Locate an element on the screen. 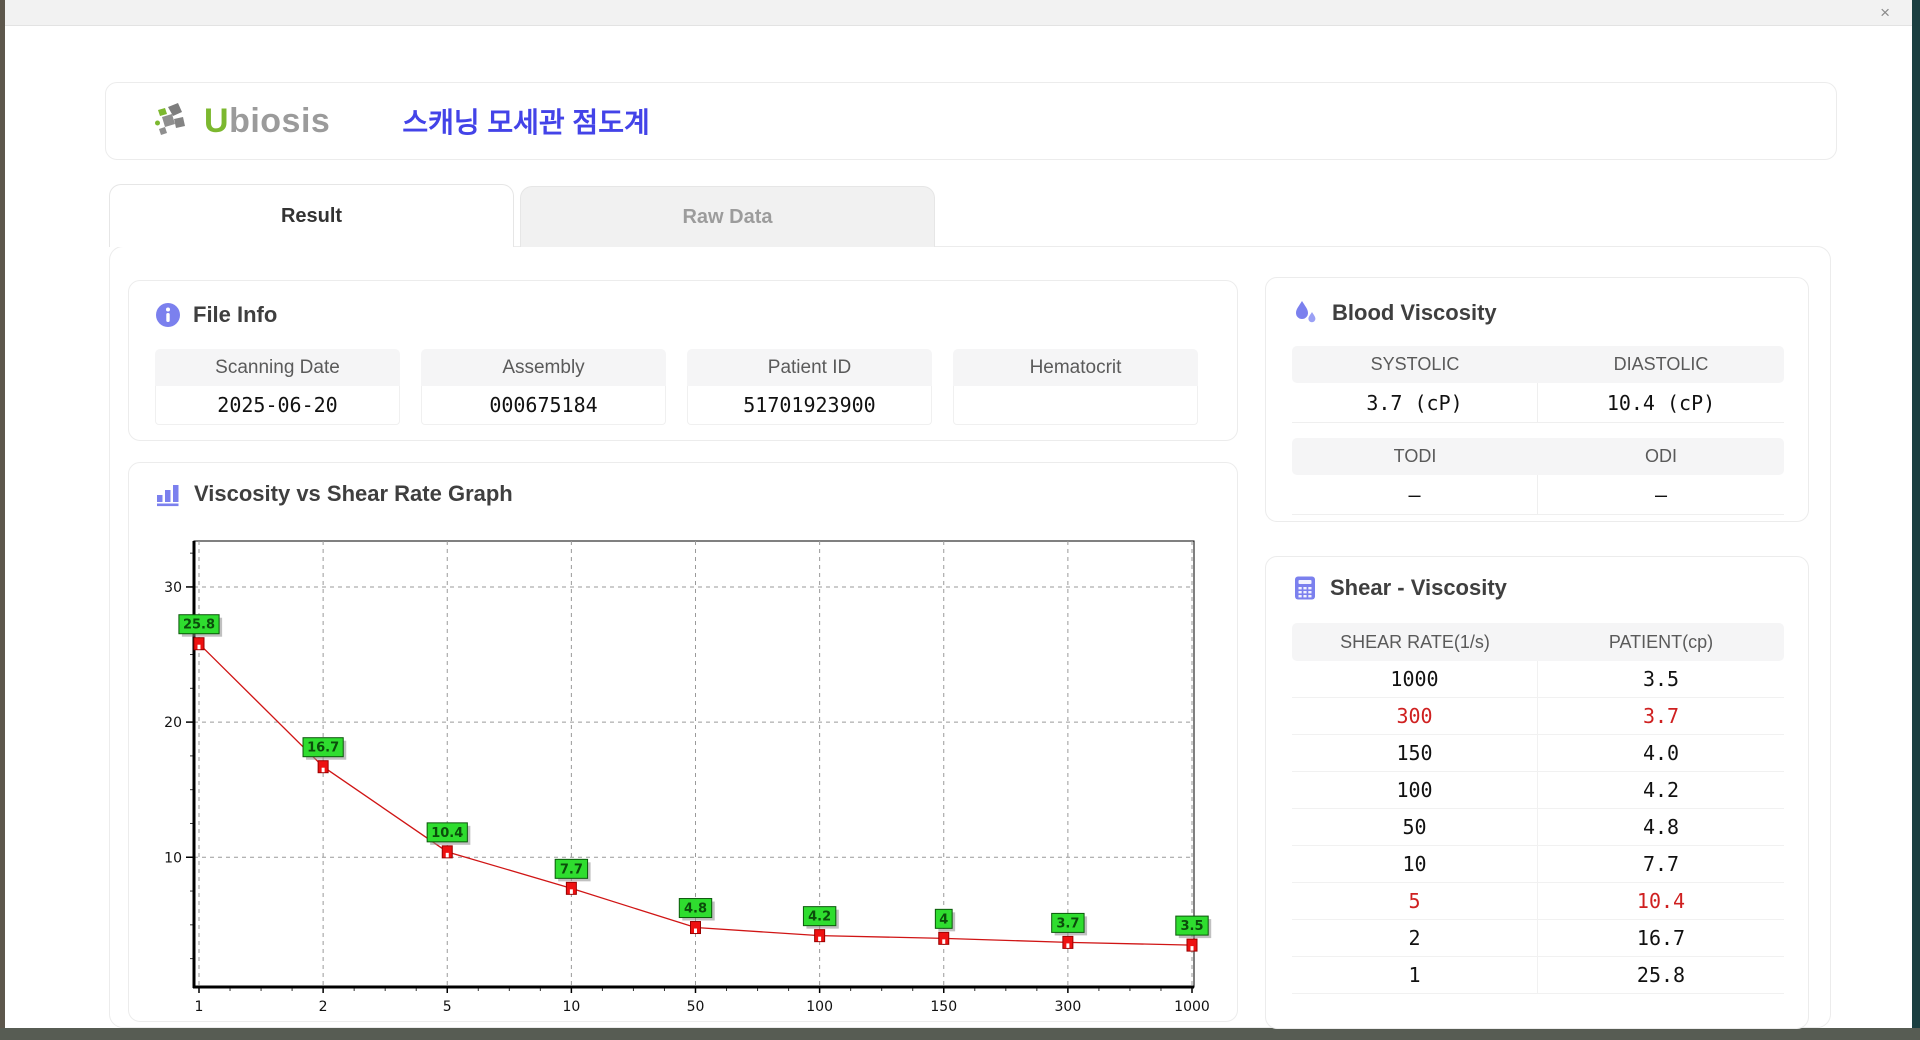  file-info-title: File Info is located at coordinates (235, 314).